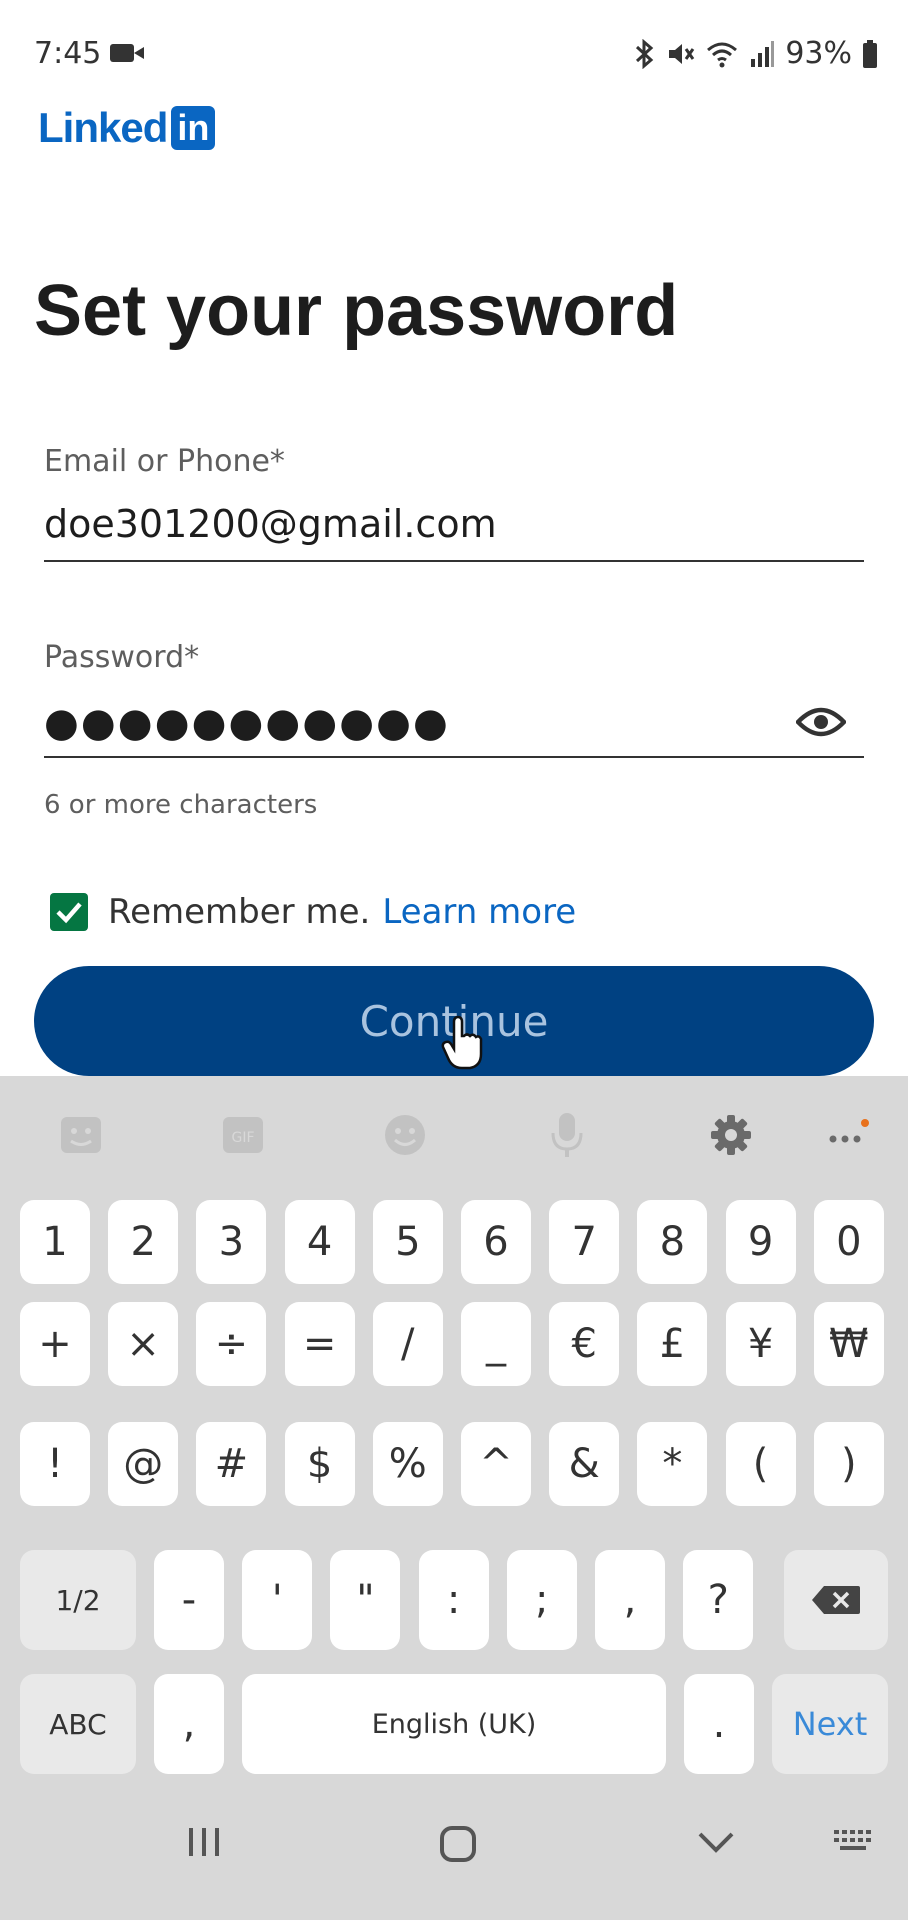  What do you see at coordinates (760, 1464) in the screenshot?
I see `symbol-key-8: (` at bounding box center [760, 1464].